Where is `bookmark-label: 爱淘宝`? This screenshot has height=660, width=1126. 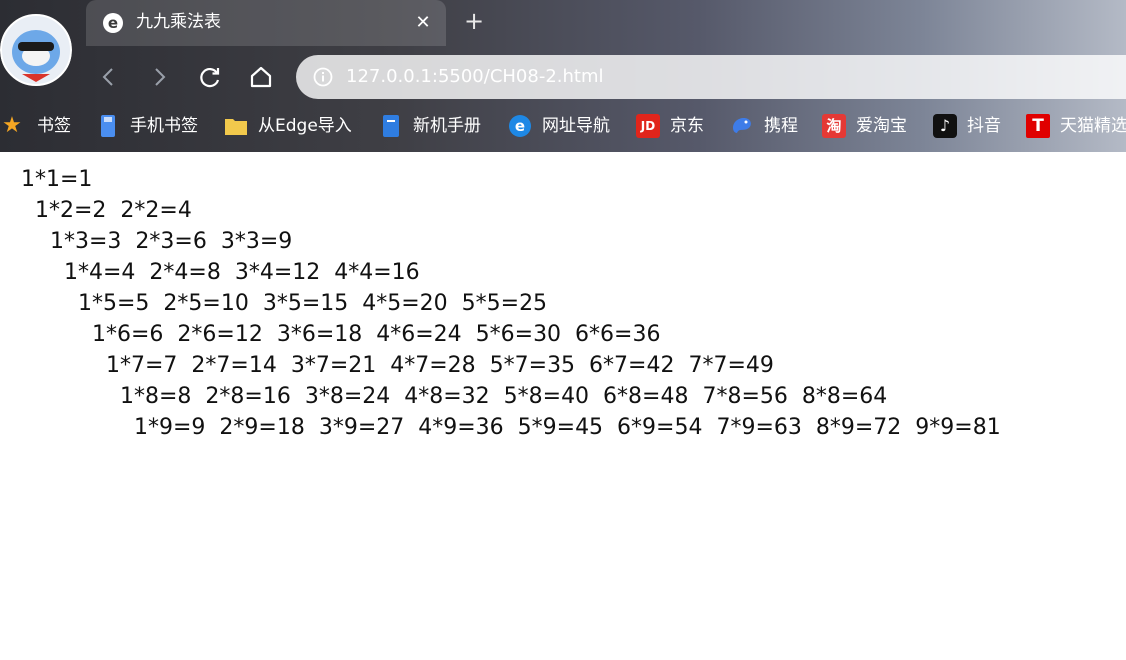
bookmark-label: 爱淘宝 is located at coordinates (881, 126).